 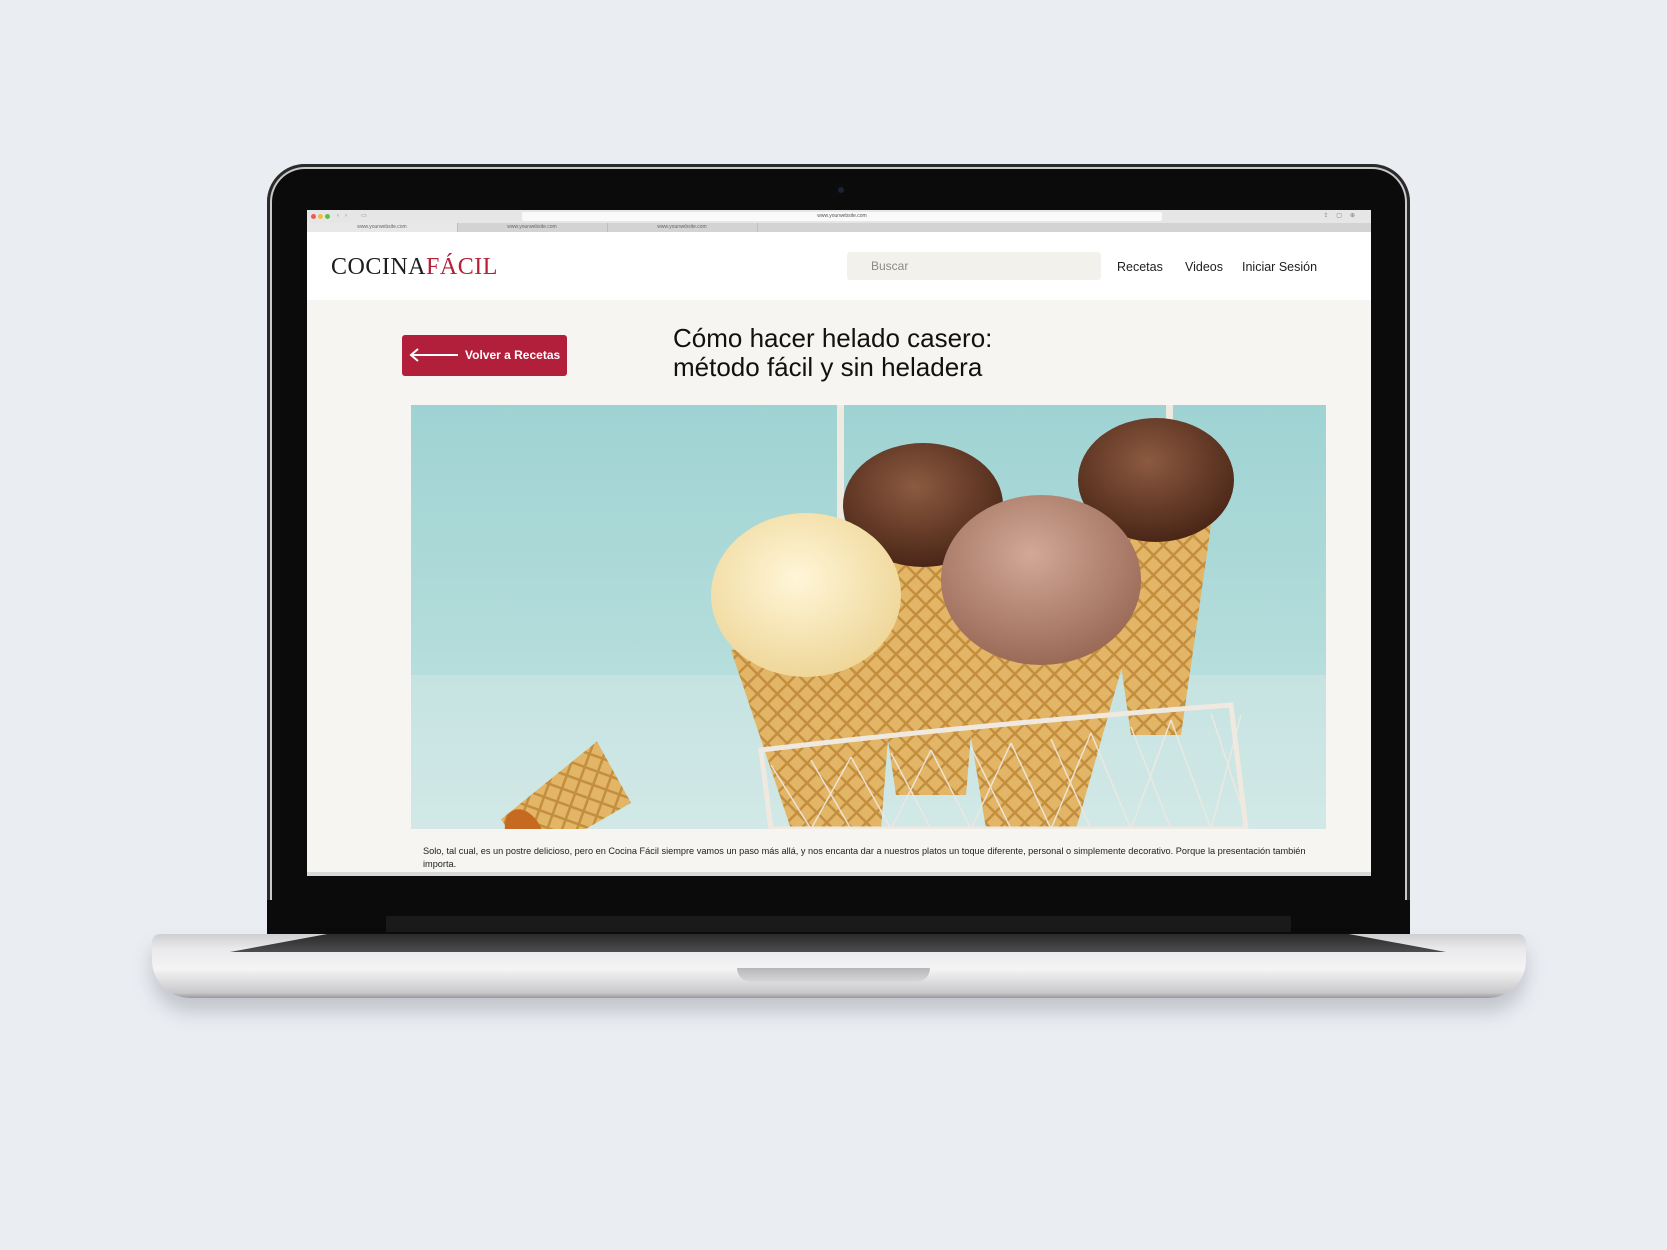 What do you see at coordinates (841, 190) in the screenshot?
I see `camera-icon` at bounding box center [841, 190].